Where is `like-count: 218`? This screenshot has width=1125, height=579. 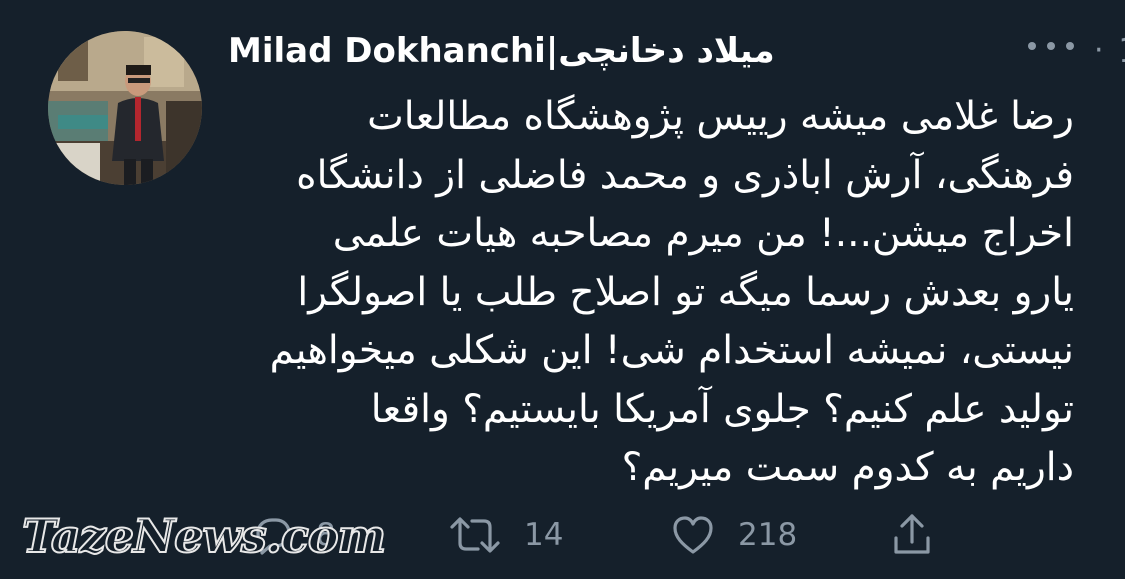 like-count: 218 is located at coordinates (768, 535).